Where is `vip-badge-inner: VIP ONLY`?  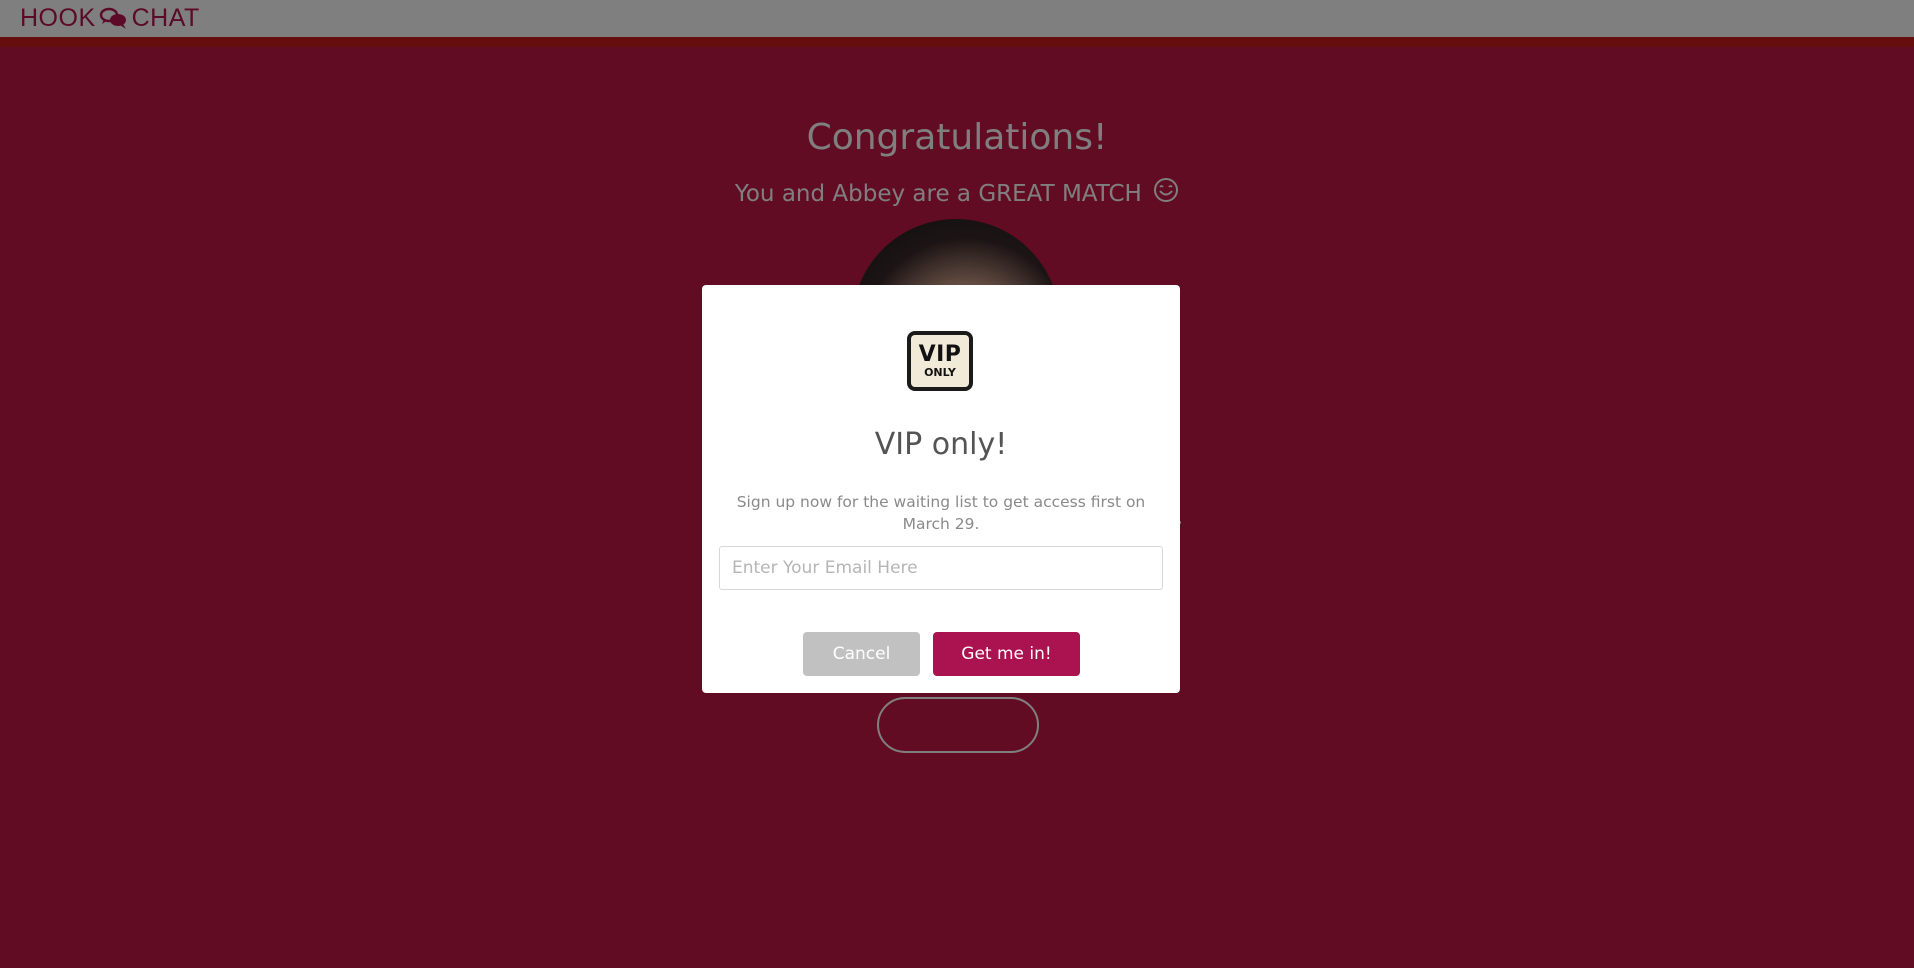 vip-badge-inner: VIP ONLY is located at coordinates (940, 361).